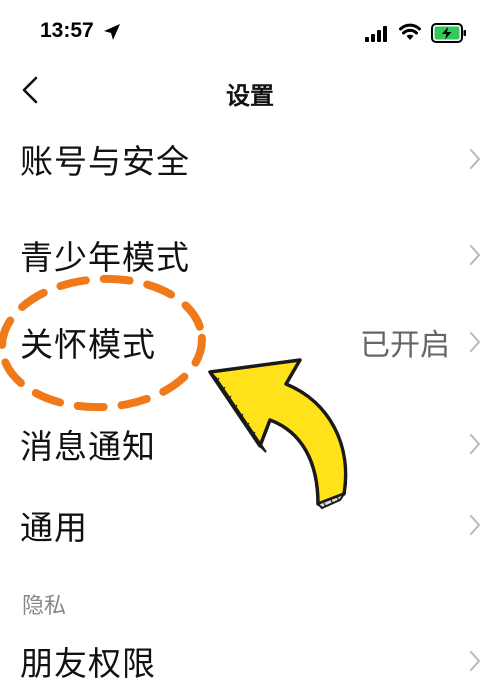  Describe the element at coordinates (88, 663) in the screenshot. I see `settings-item-label: 朋友权限` at that location.